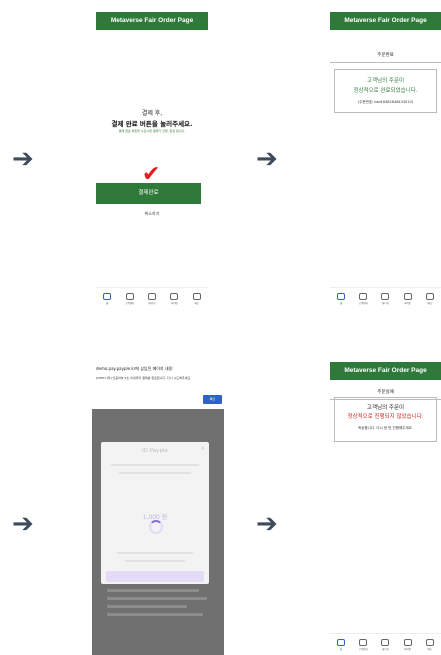  Describe the element at coordinates (385, 57) in the screenshot. I see `section-title: 주문완료` at that location.